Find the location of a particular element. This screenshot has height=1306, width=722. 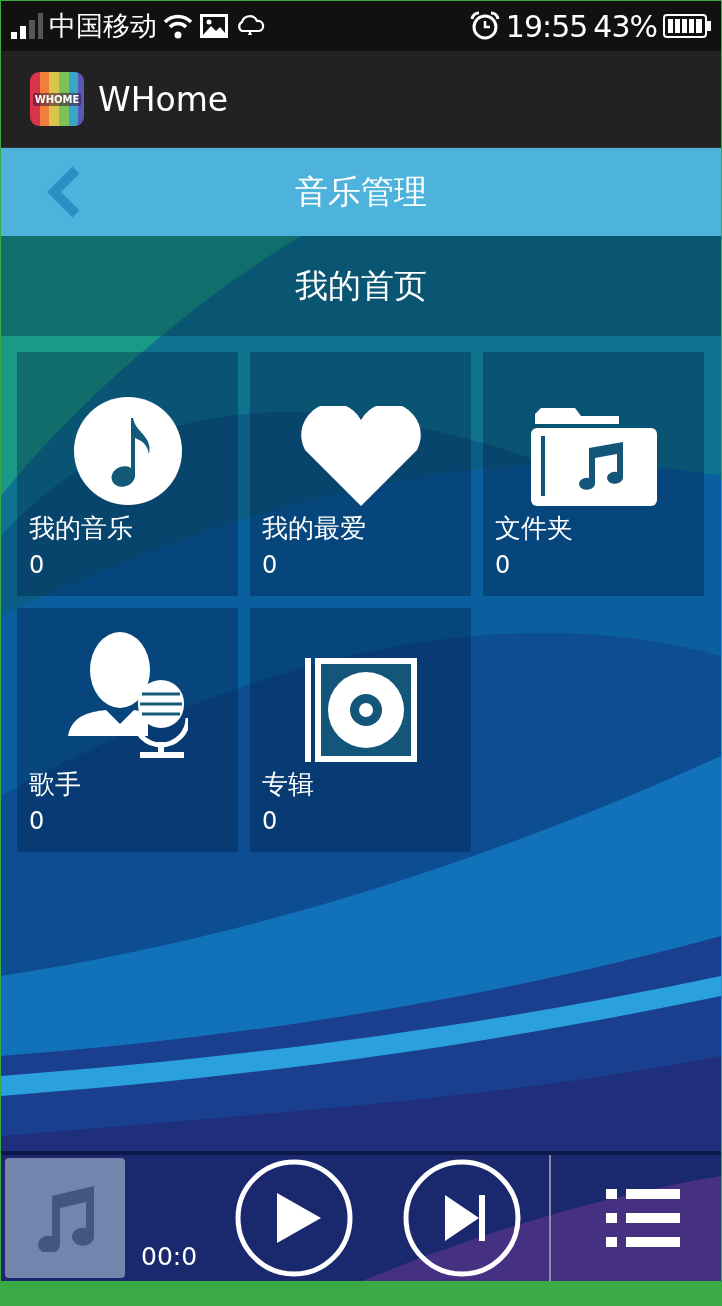

app-title: WHome is located at coordinates (163, 99).